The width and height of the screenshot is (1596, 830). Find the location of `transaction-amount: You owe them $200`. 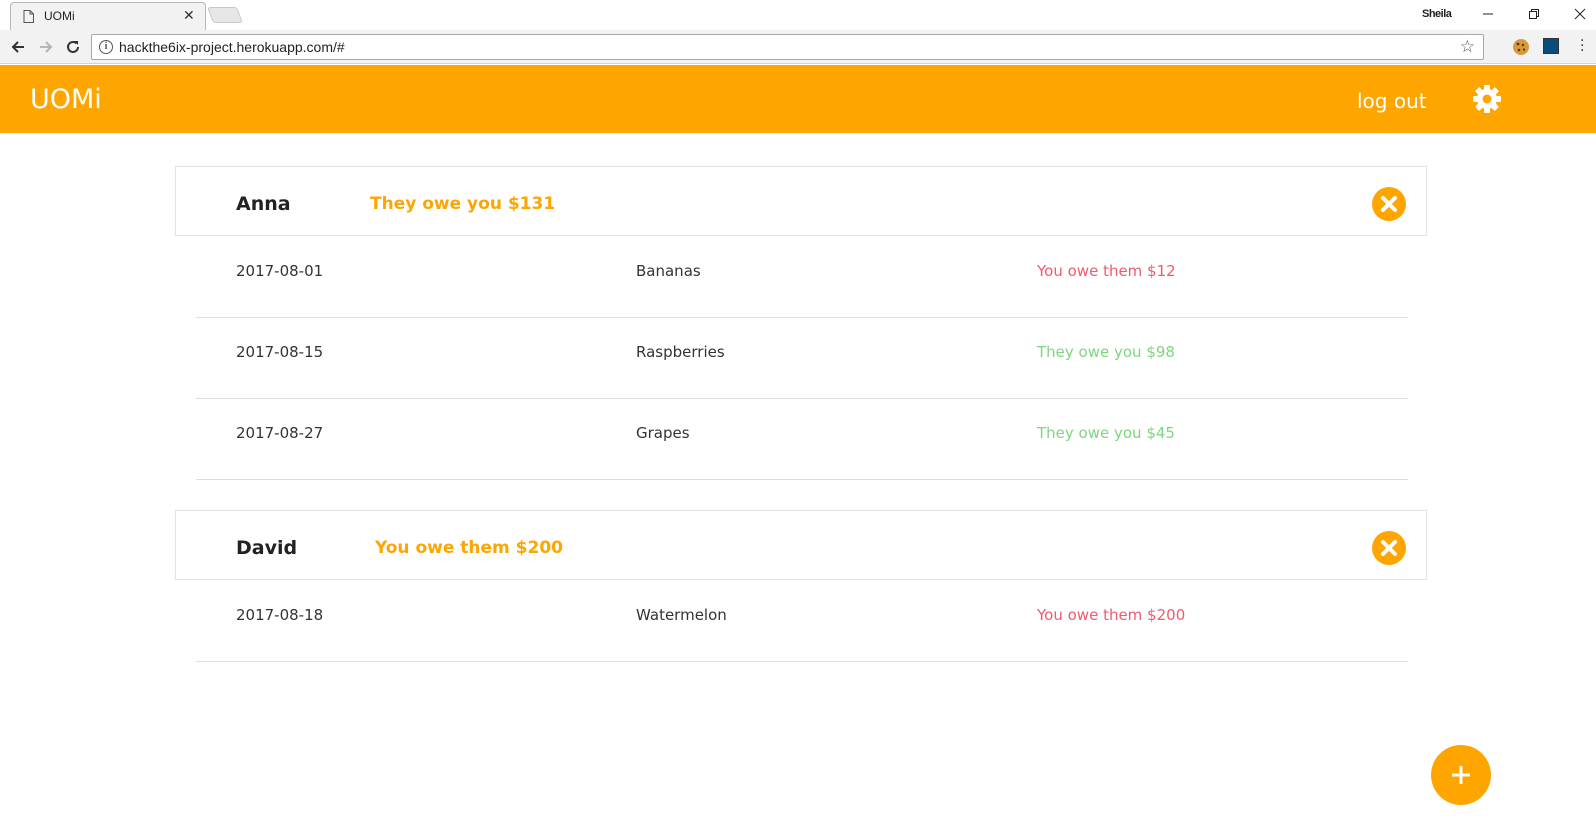

transaction-amount: You owe them $200 is located at coordinates (1111, 615).